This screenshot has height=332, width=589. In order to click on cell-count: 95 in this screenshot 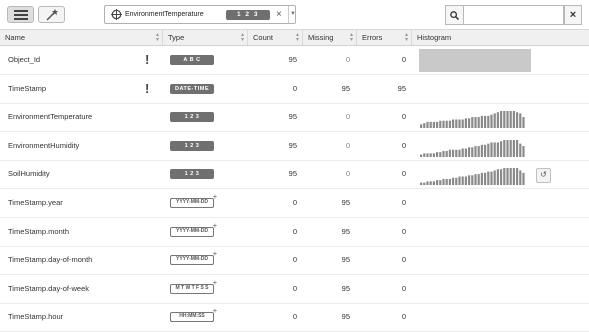, I will do `click(292, 59)`.